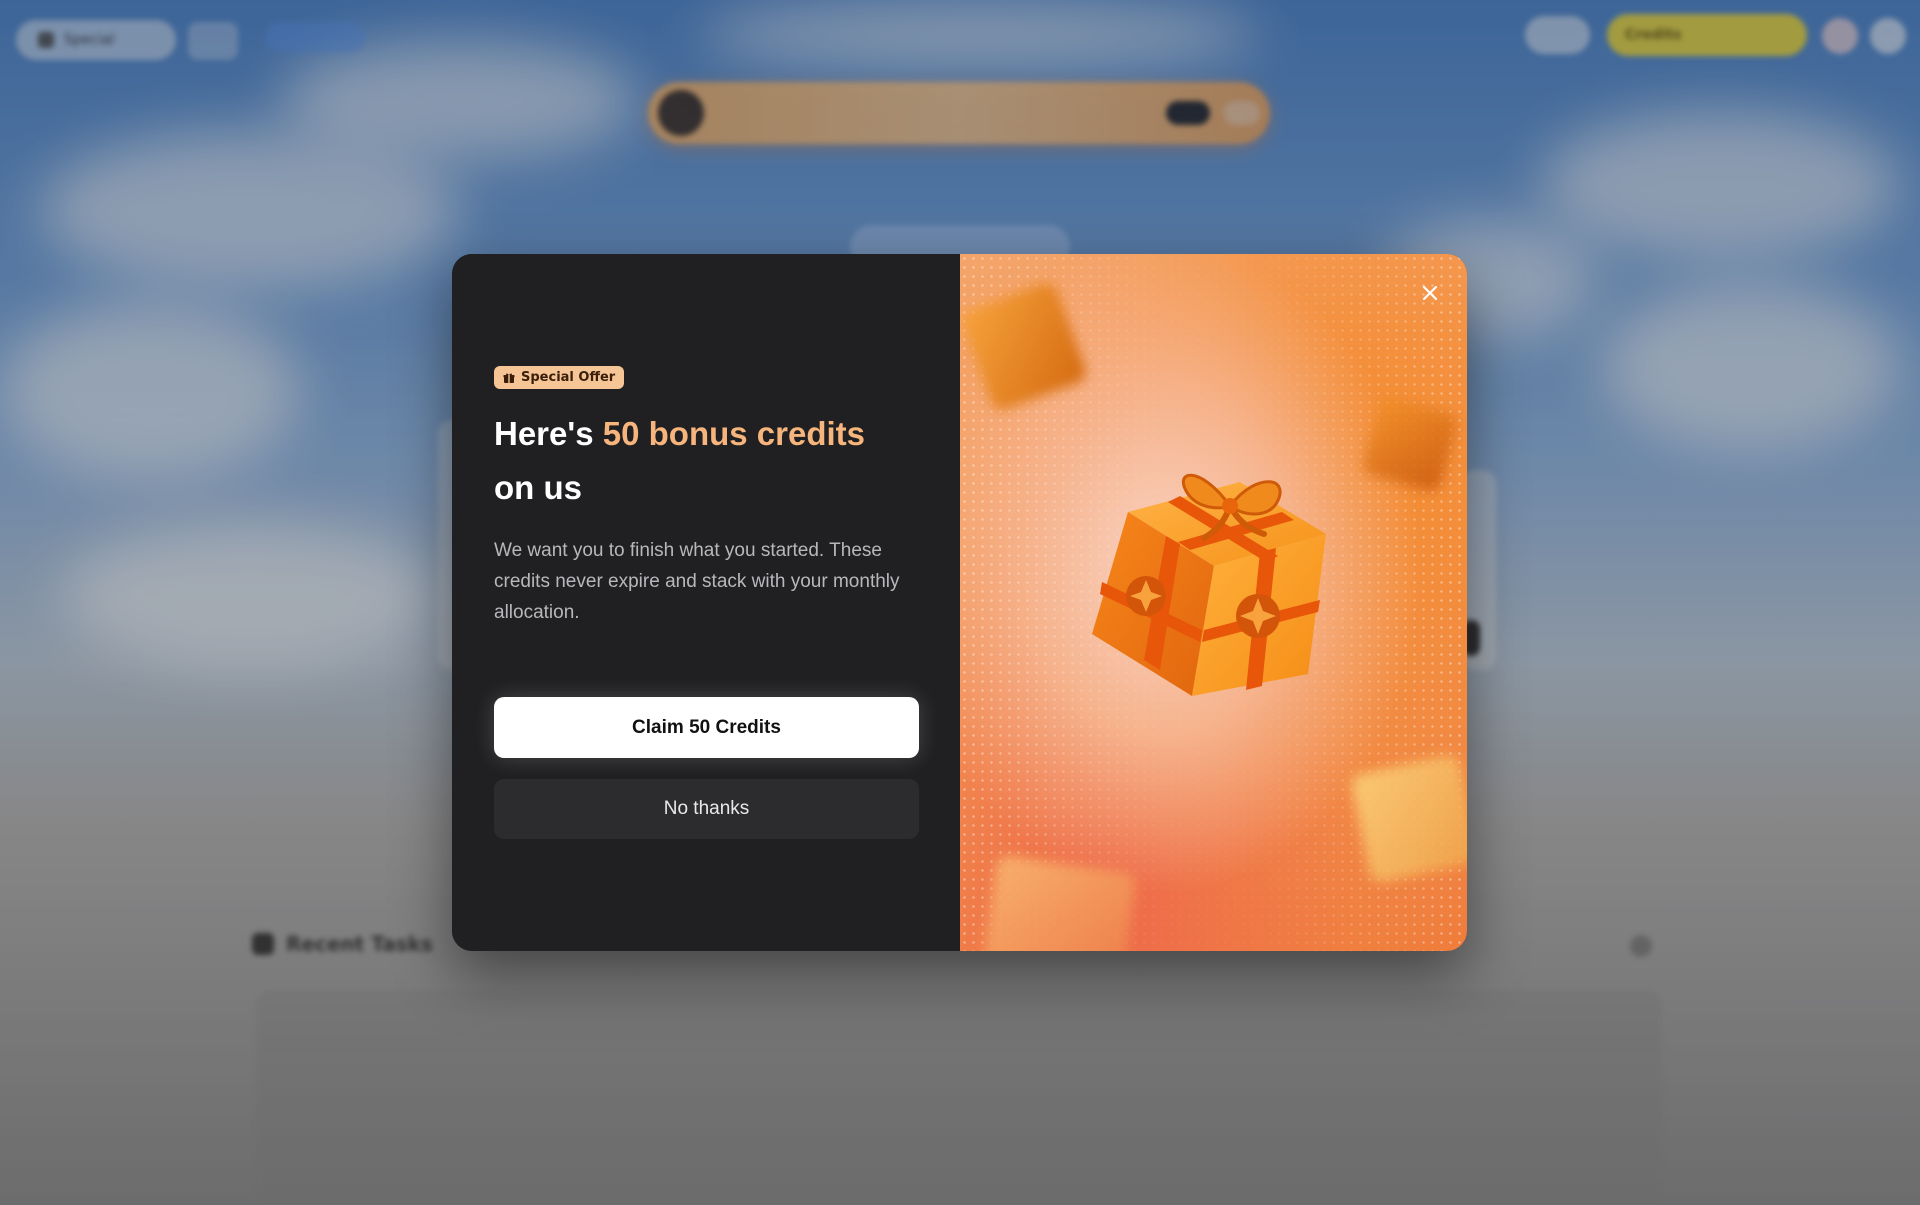  What do you see at coordinates (706, 461) in the screenshot?
I see `modal-headline: Here's 50 bonus credits on us` at bounding box center [706, 461].